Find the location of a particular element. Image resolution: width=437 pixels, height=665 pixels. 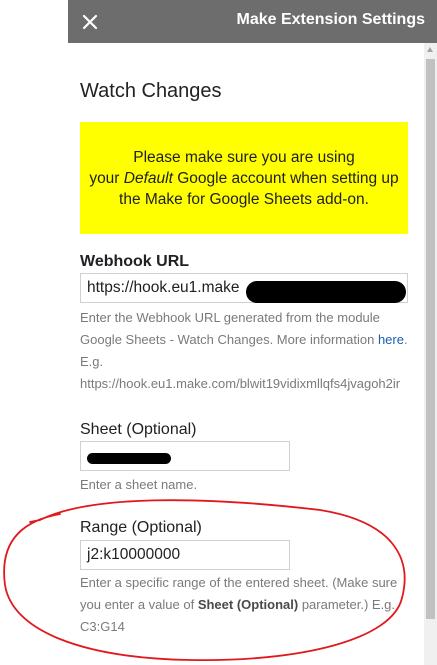

sheet-label: Sheet (Optional) is located at coordinates (138, 429).